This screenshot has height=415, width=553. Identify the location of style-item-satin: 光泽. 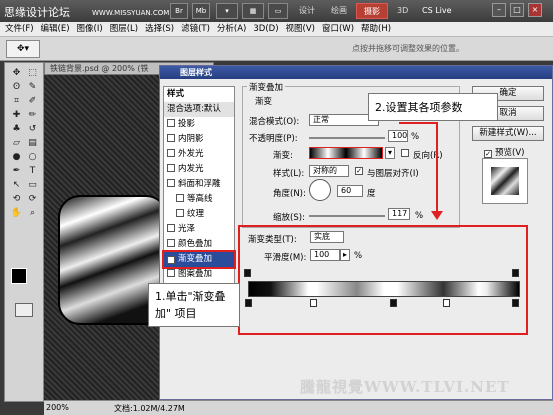
(199, 229).